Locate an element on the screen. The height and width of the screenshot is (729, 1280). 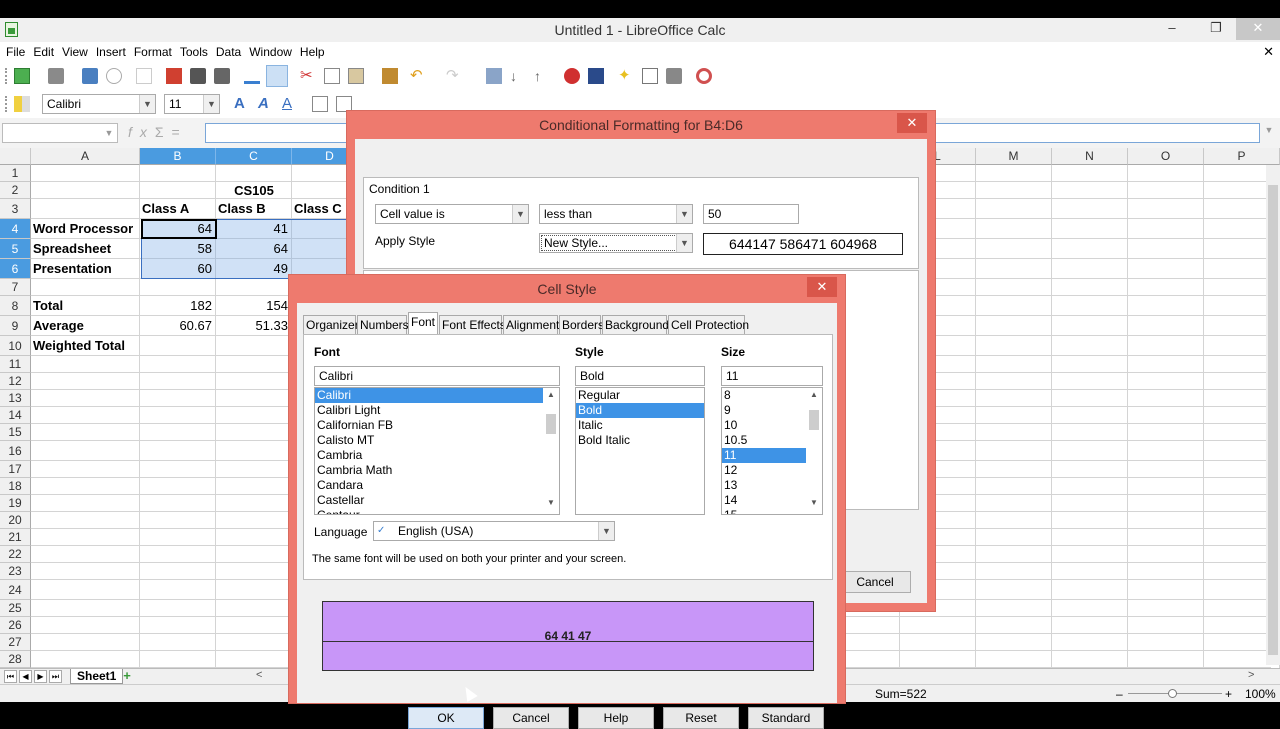
zoom-slider-handle is located at coordinates (1172, 693).